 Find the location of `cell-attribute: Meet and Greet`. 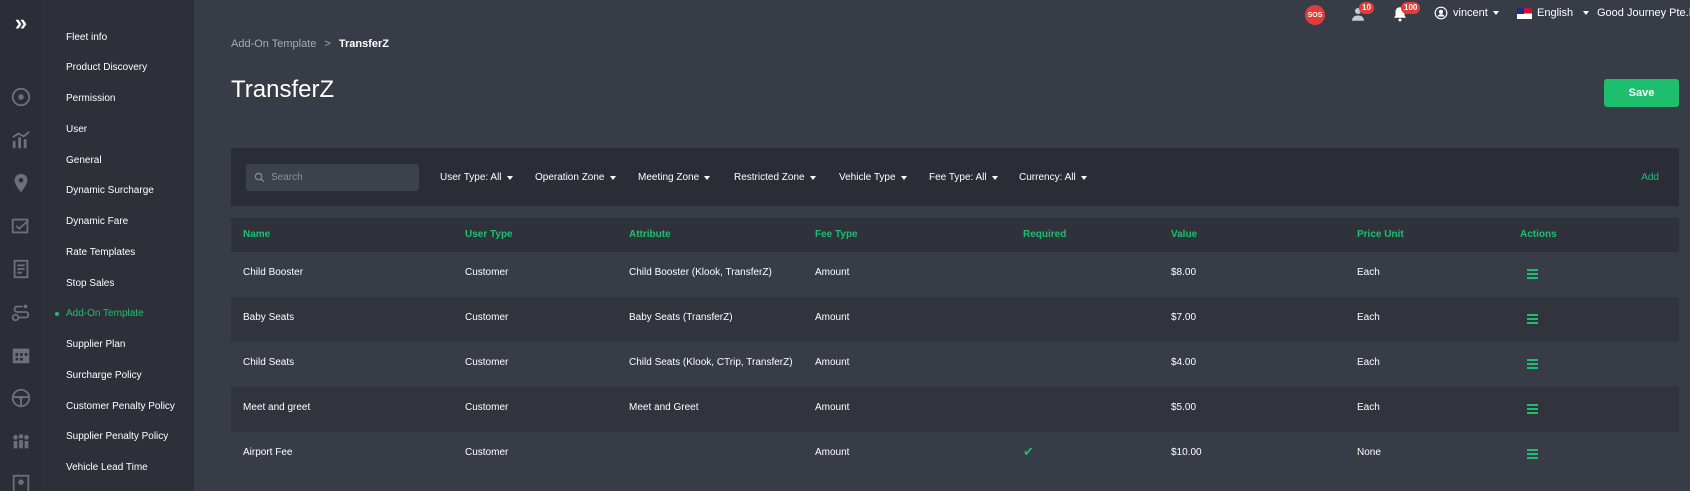

cell-attribute: Meet and Greet is located at coordinates (664, 407).